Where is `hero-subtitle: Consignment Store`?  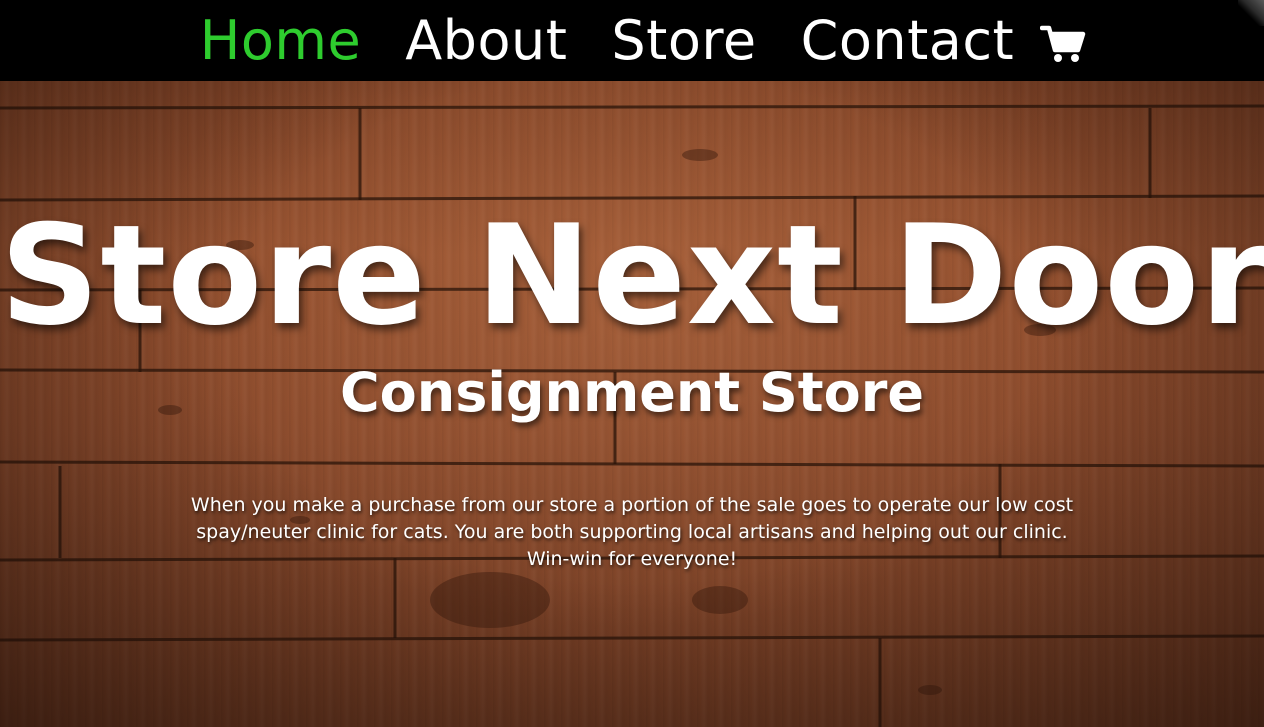
hero-subtitle: Consignment Store is located at coordinates (632, 392).